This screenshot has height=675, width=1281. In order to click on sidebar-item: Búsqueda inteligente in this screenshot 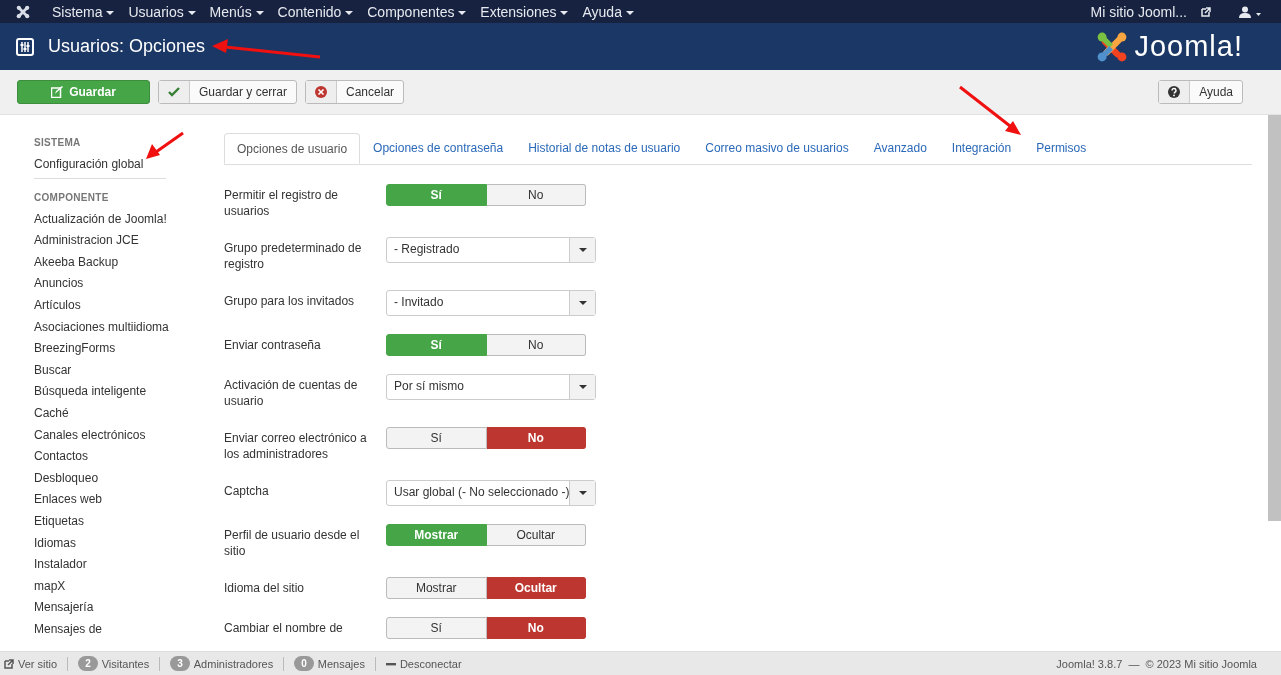, I will do `click(116, 394)`.